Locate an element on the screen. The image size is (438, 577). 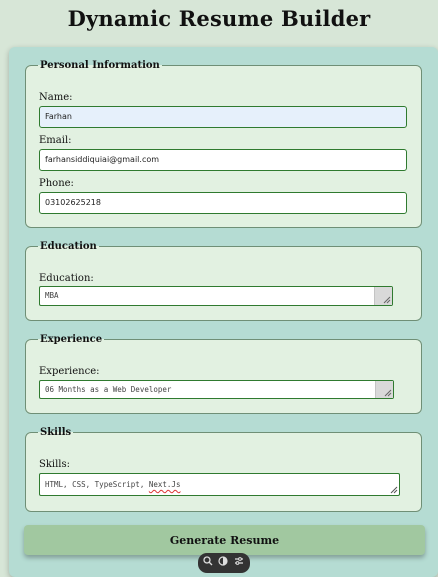
skills-legend: Skills is located at coordinates (56, 432).